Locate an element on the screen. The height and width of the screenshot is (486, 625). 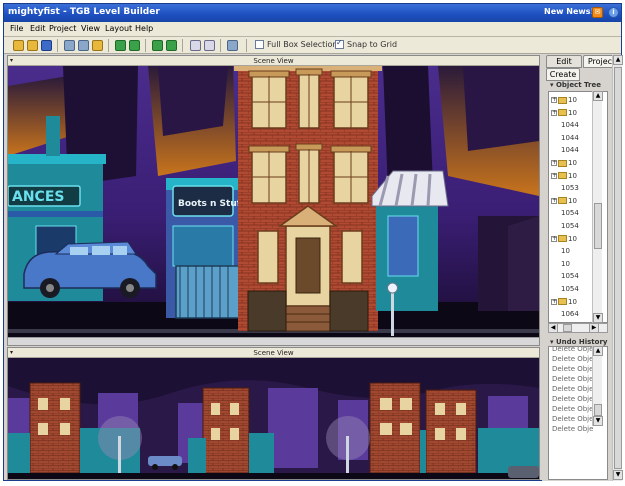
paste-icon is located at coordinates (97, 45).